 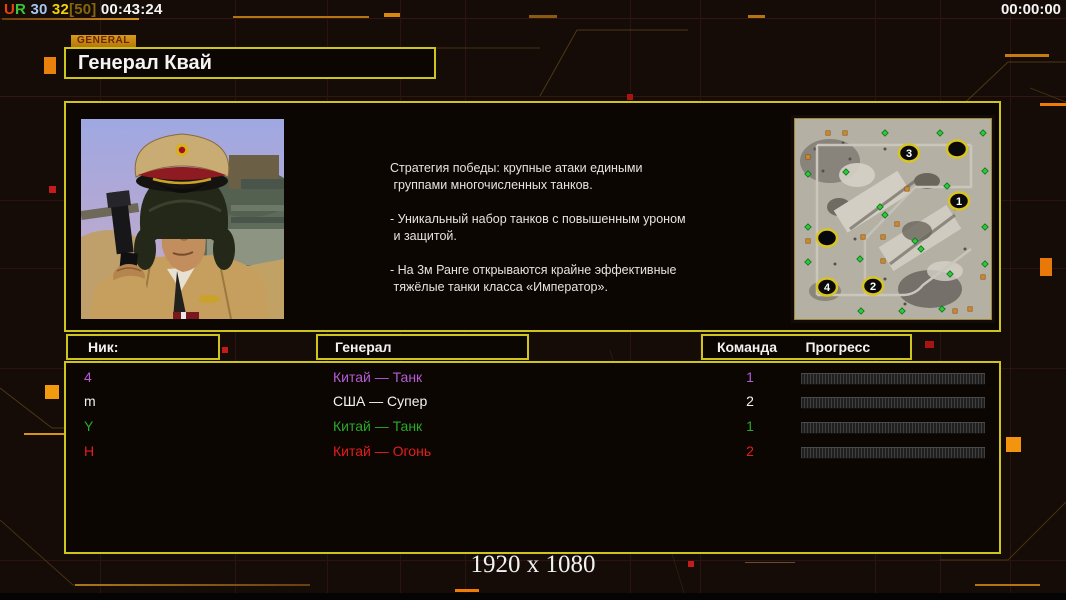 I want to click on player-nick: Y, so click(x=89, y=426).